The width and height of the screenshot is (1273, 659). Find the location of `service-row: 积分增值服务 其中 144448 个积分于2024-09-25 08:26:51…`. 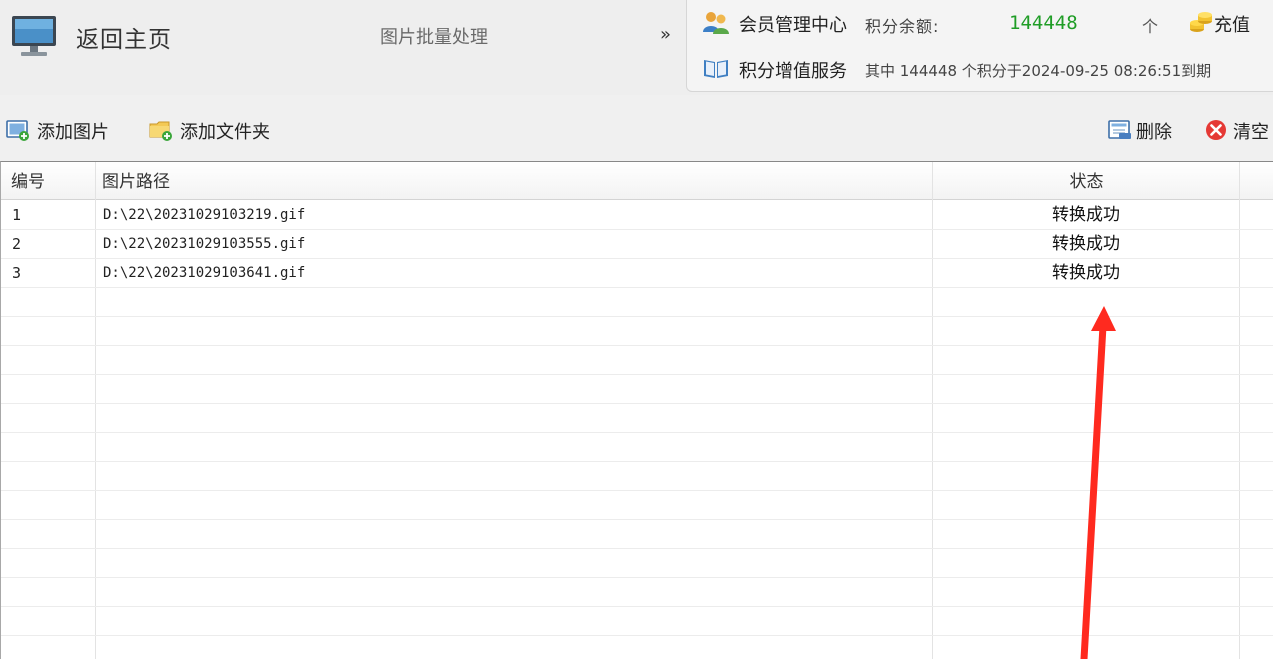

service-row: 积分增值服务 其中 144448 个积分于2024-09-25 08:26:51… is located at coordinates (980, 68).